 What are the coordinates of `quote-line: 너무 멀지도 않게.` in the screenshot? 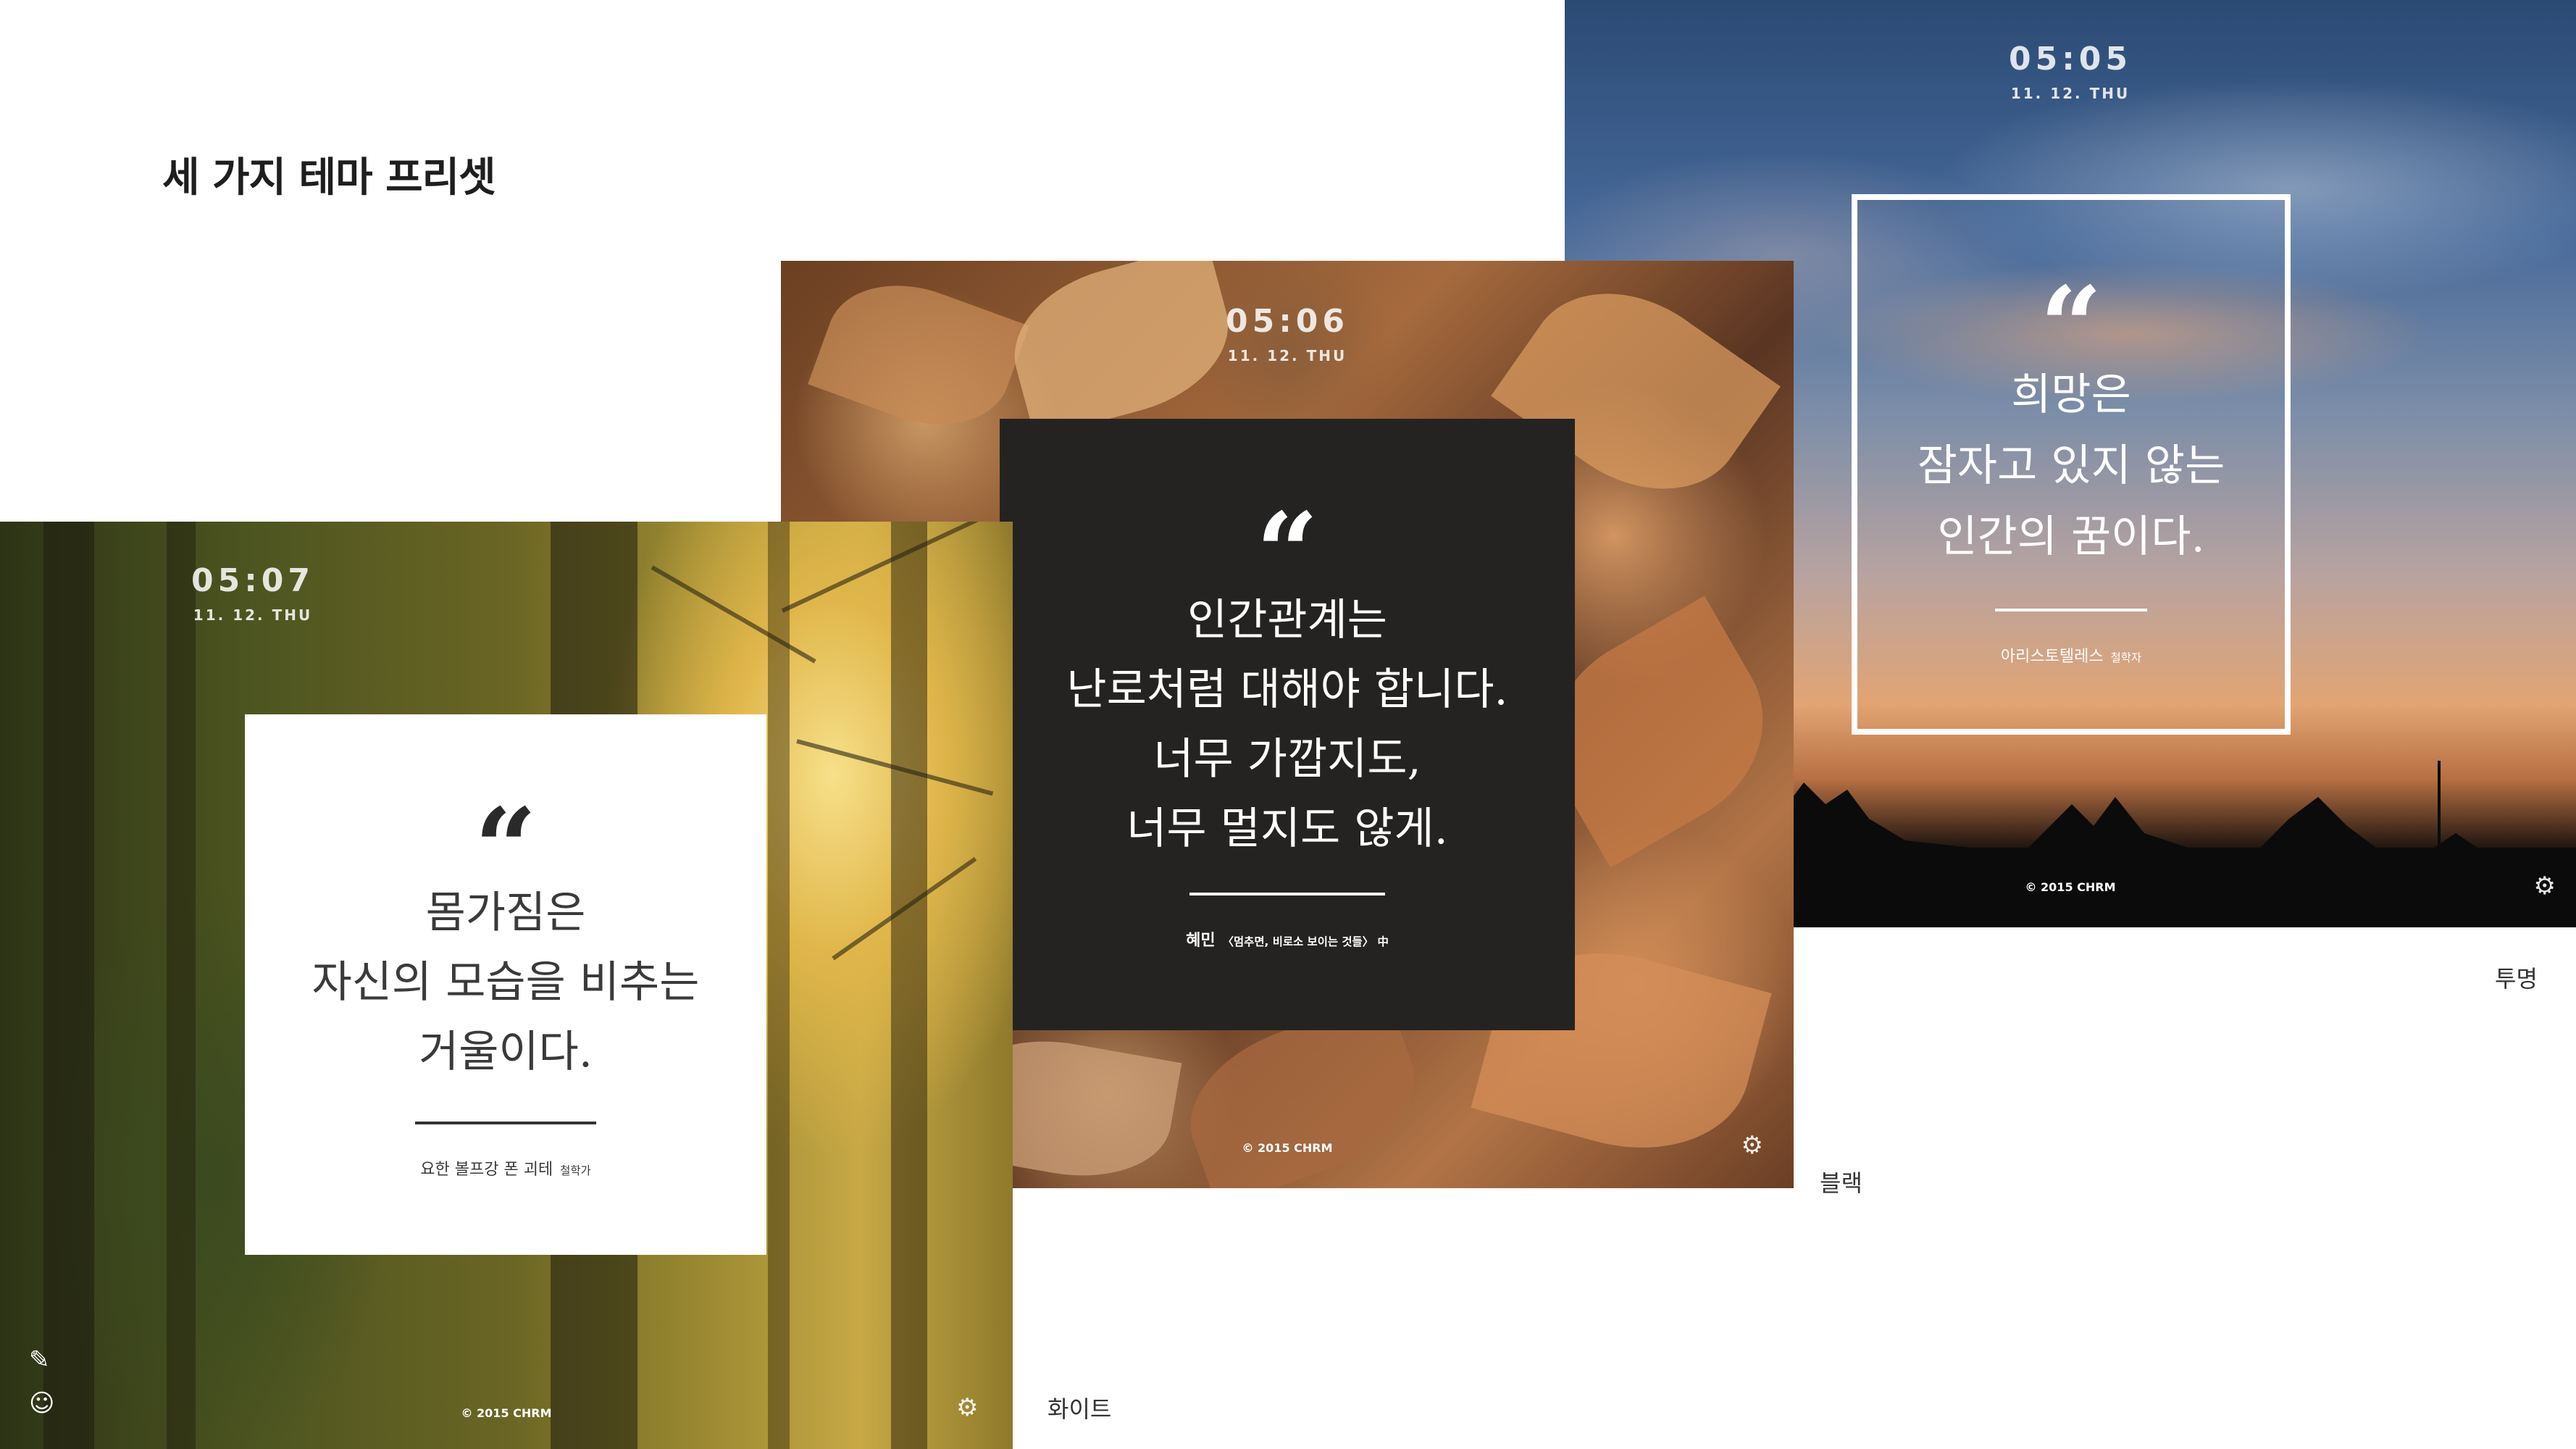 It's located at (1287, 828).